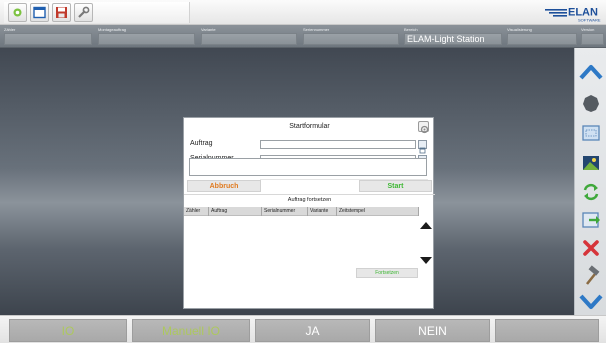 Image resolution: width=606 pixels, height=343 pixels. What do you see at coordinates (591, 220) in the screenshot?
I see `export-icon` at bounding box center [591, 220].